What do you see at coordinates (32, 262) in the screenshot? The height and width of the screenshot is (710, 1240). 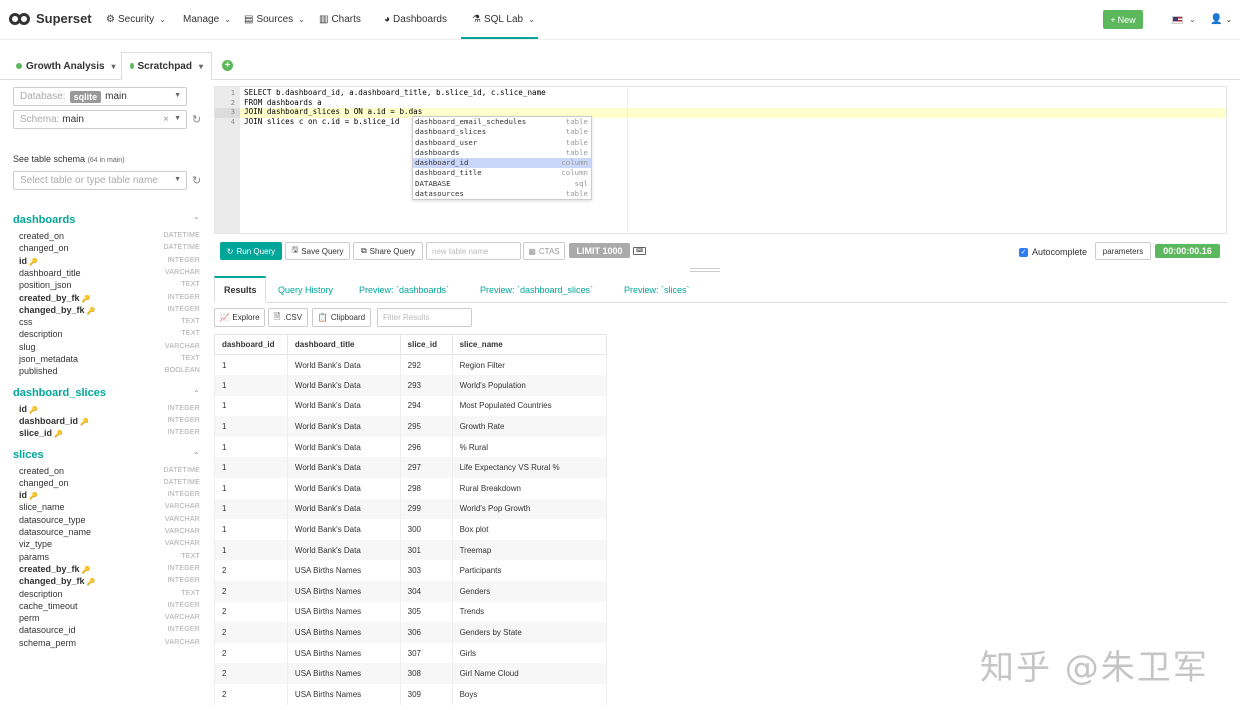 I see `key-icon: 🔑` at bounding box center [32, 262].